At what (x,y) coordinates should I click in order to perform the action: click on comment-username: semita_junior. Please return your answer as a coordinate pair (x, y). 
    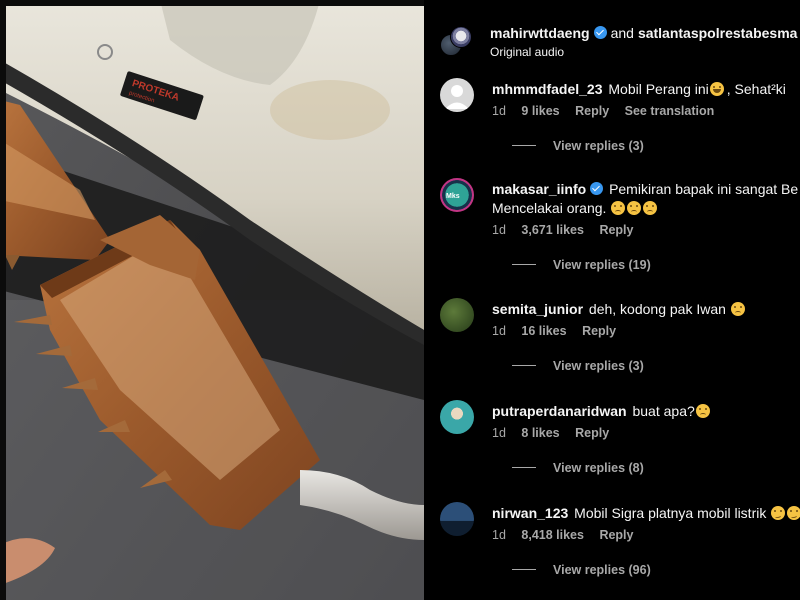
    Looking at the image, I should click on (537, 309).